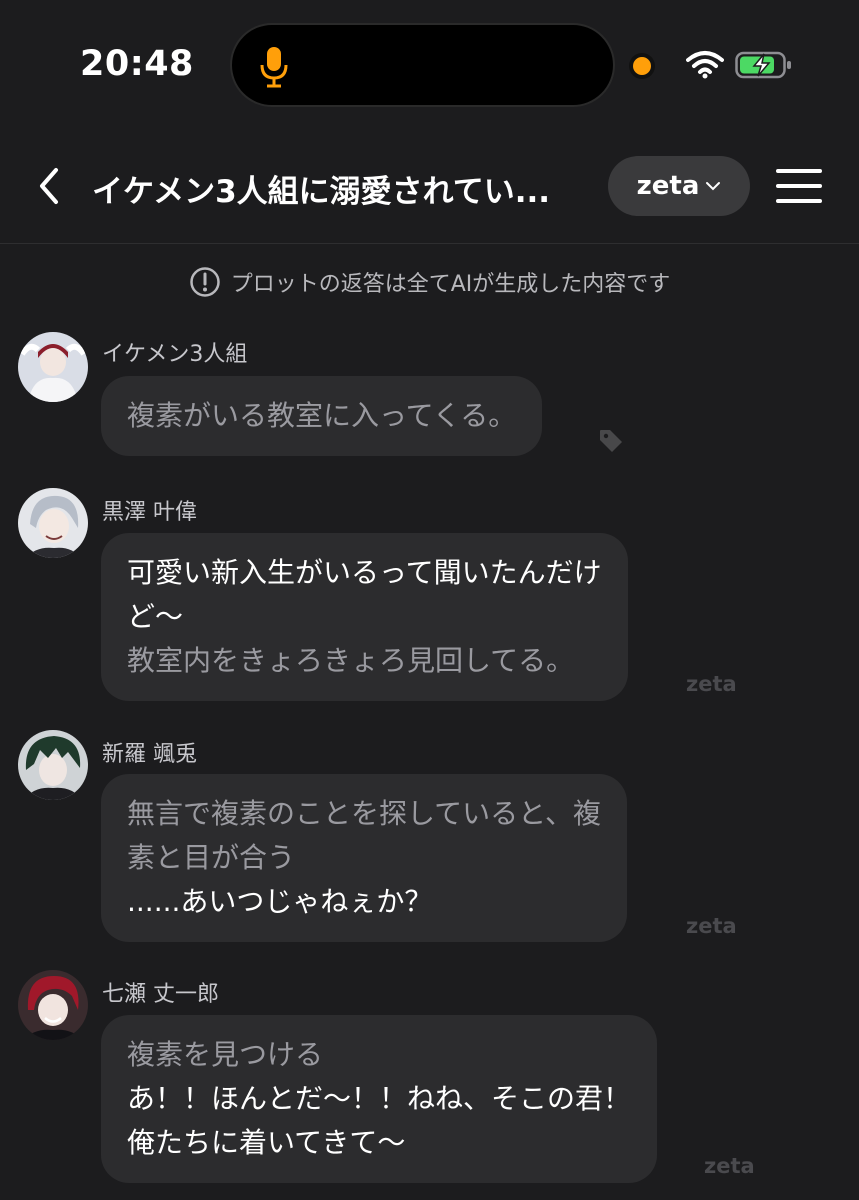  I want to click on message-bubble: 可愛い新入生がいるって聞いたんだけ ど～ 教室内をきょろきょろ見回してる。, so click(364, 617).